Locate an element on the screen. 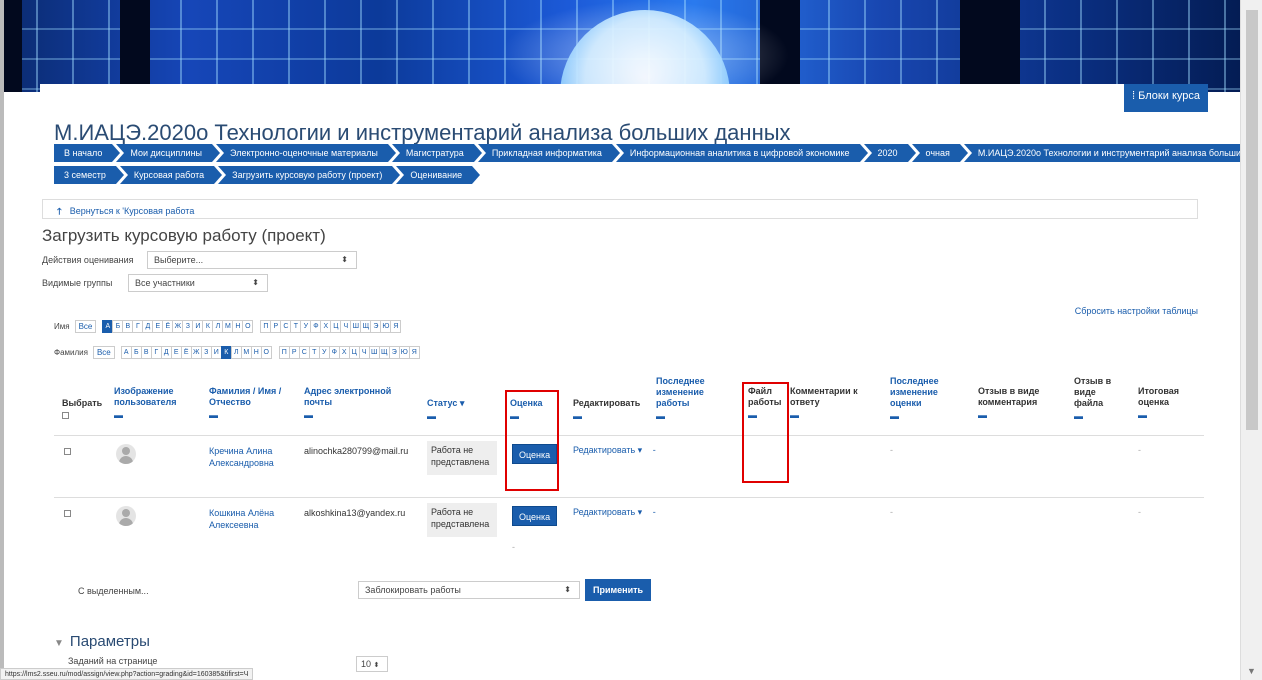  firstname-filter: Имя Все АБВГДЕЁЖЗИКЛМНОПРСТУФХЦЧШЩЭЮЯ is located at coordinates (228, 326).